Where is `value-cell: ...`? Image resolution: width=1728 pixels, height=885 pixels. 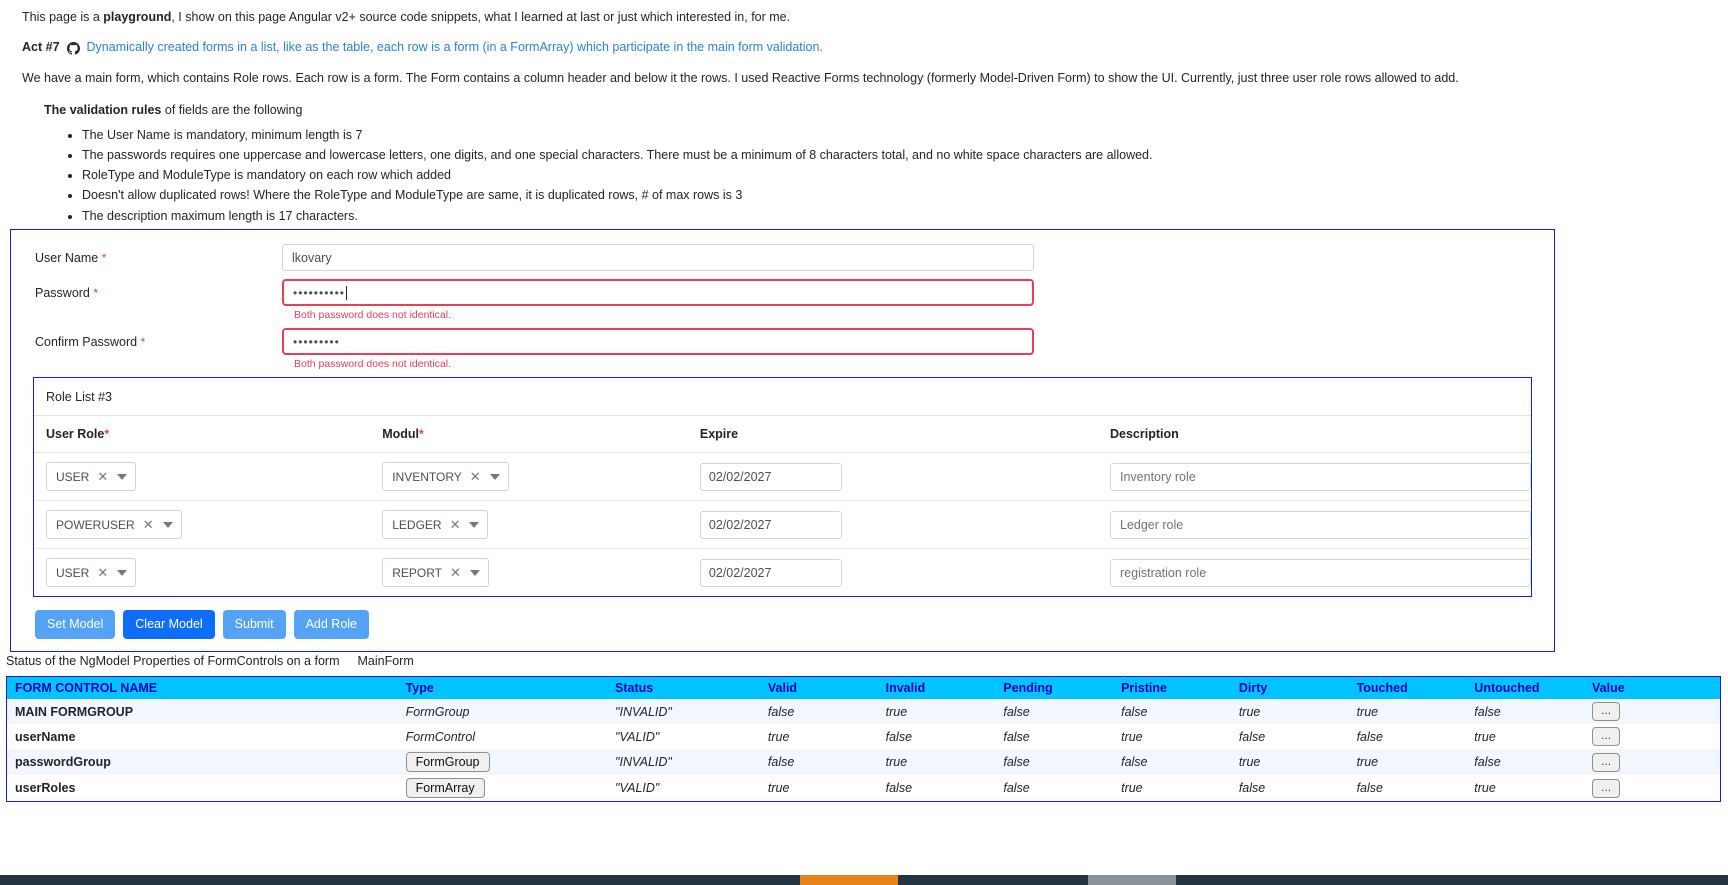 value-cell: ... is located at coordinates (1652, 736).